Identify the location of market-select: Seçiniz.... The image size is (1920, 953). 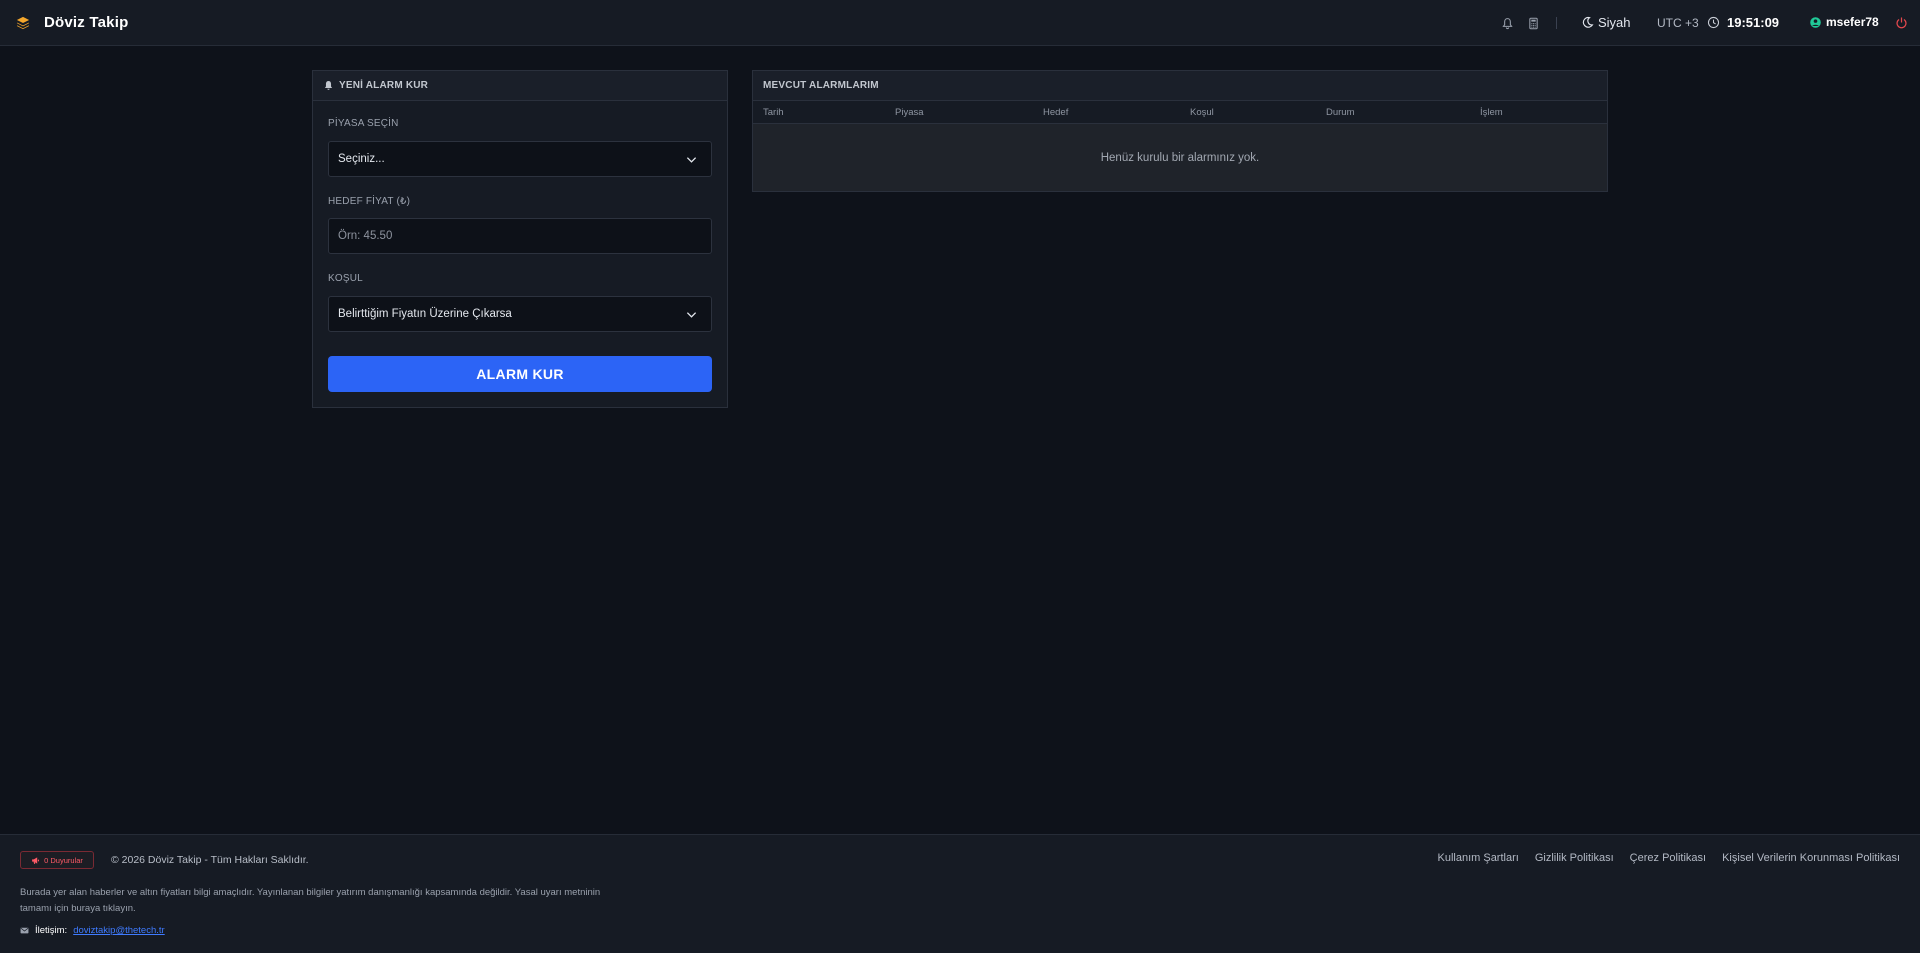
(520, 159).